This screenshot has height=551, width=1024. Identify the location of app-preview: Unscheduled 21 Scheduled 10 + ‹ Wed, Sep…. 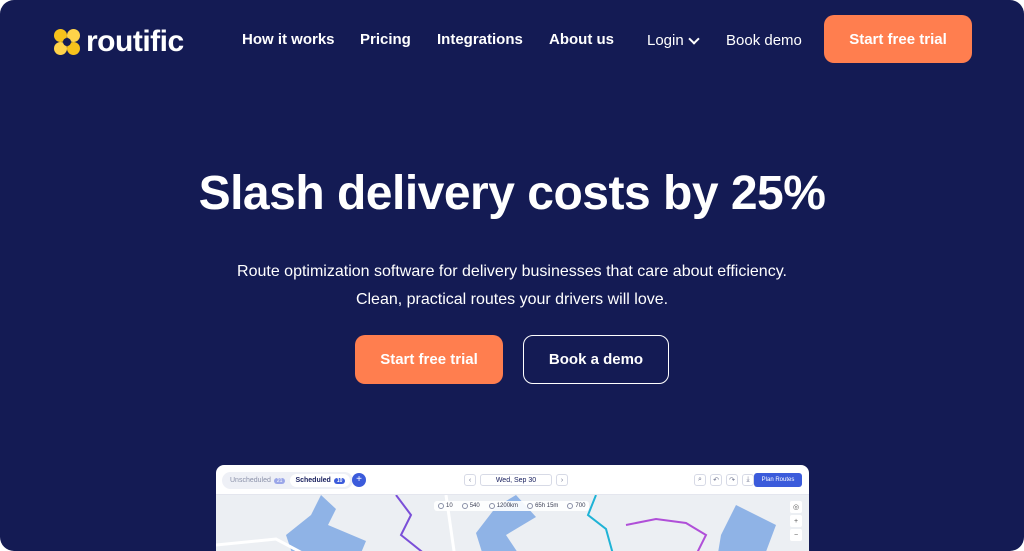
(512, 508).